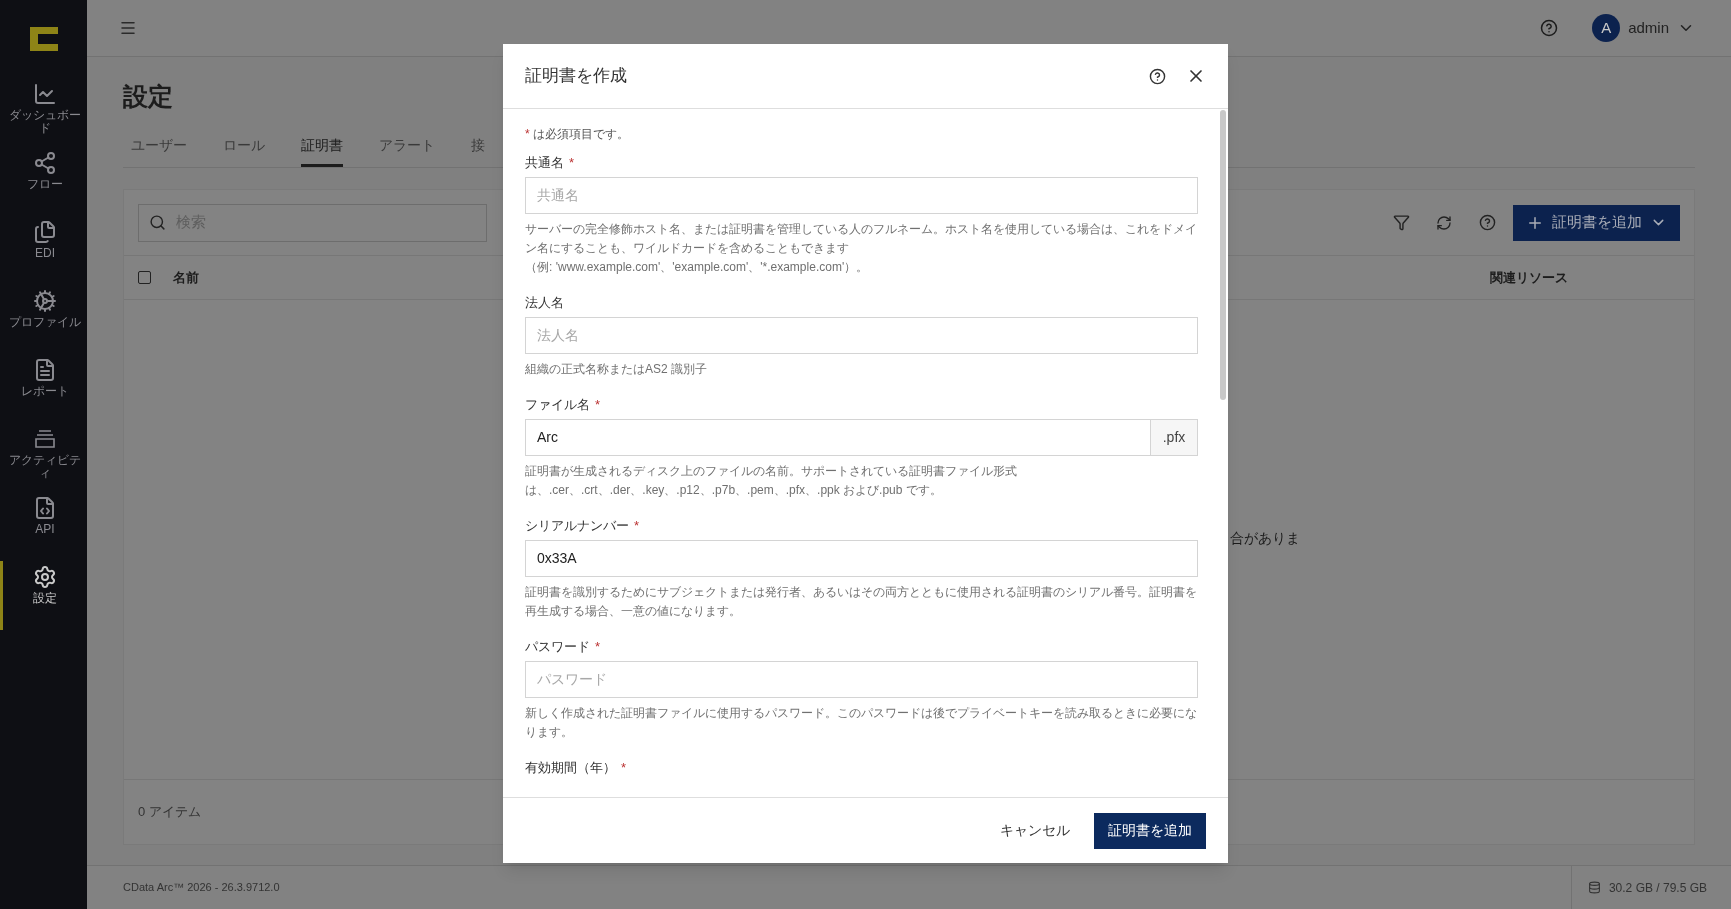 The image size is (1731, 909). Describe the element at coordinates (45, 370) in the screenshot. I see `document-icon` at that location.